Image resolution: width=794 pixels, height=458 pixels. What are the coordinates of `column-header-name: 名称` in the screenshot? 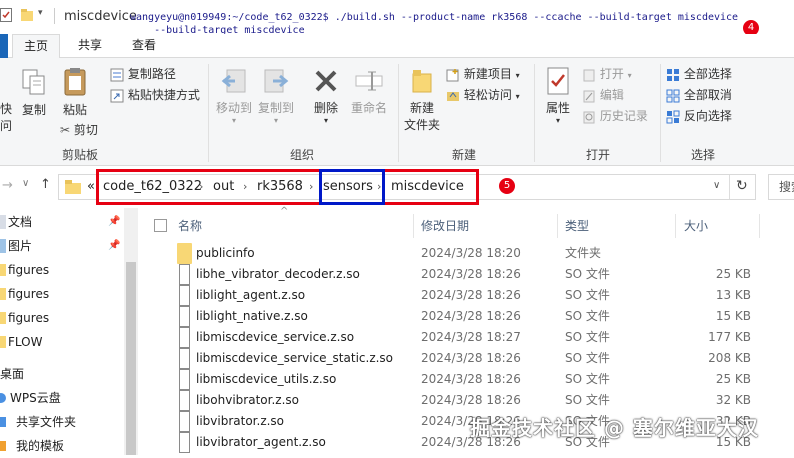 It's located at (190, 226).